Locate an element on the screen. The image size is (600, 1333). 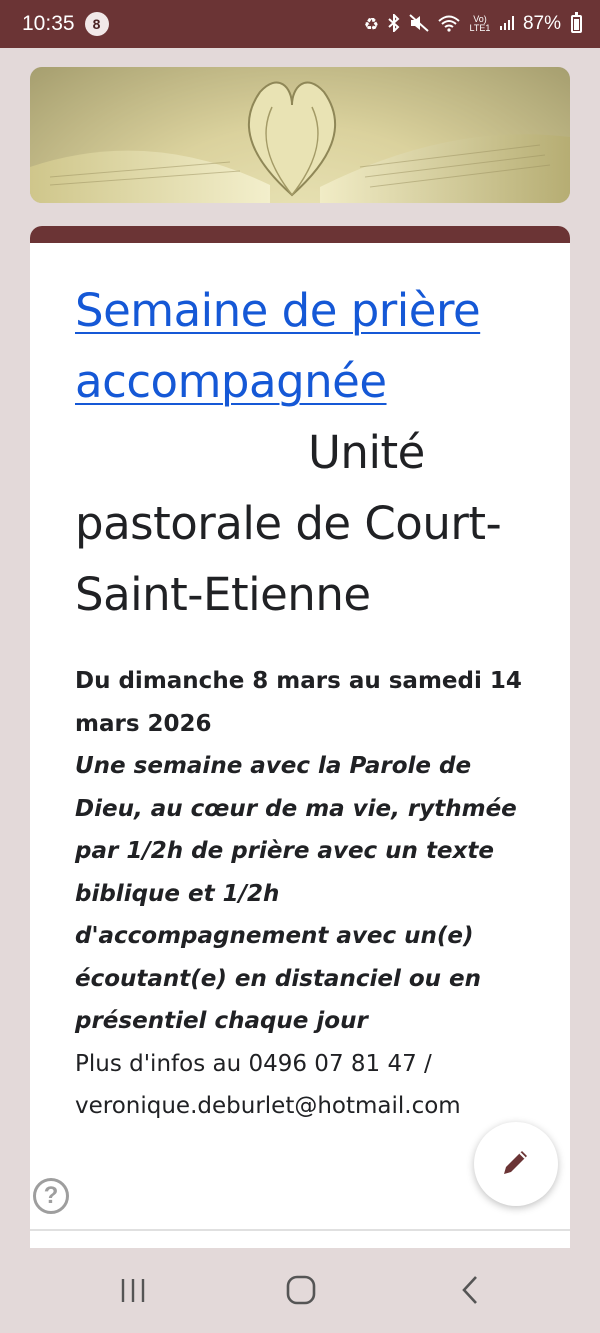
pencil-icon is located at coordinates (516, 1164).